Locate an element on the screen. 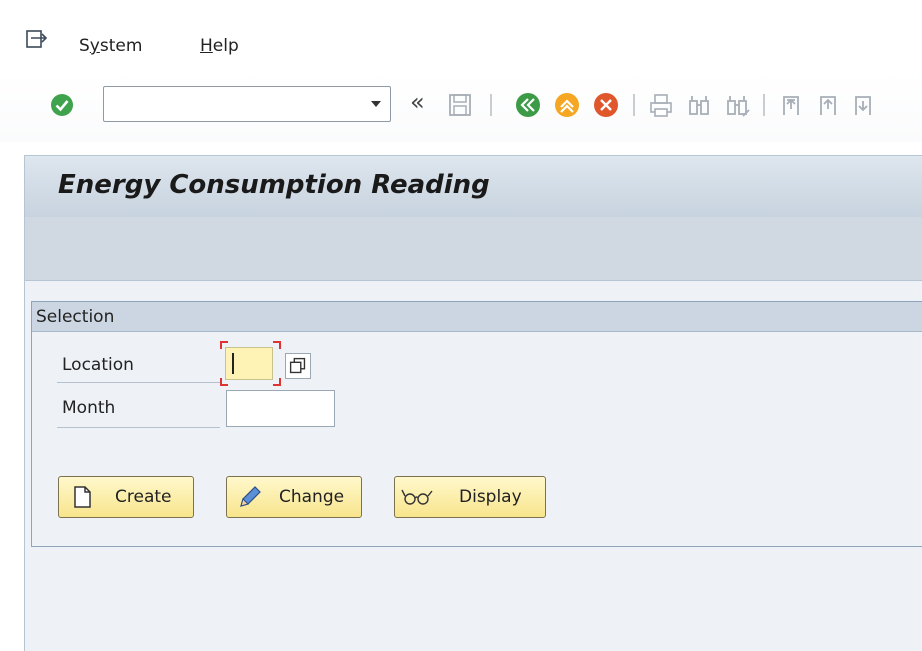 The width and height of the screenshot is (922, 651). next-page-icon is located at coordinates (864, 105).